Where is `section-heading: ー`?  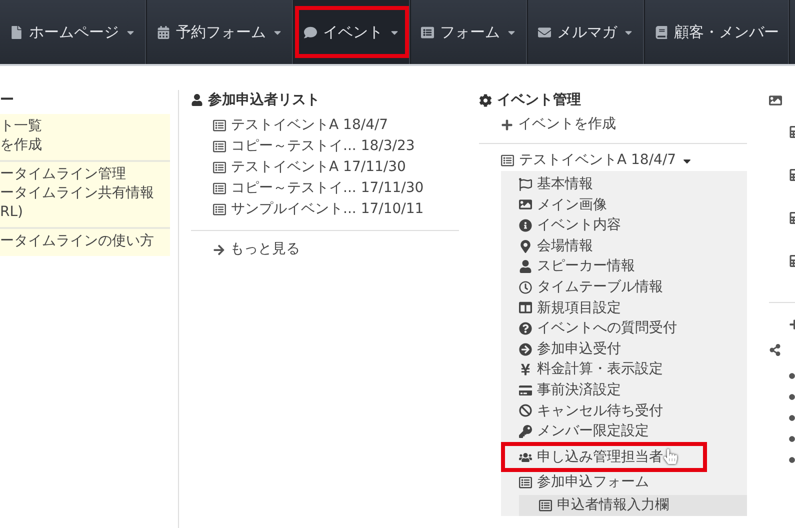
section-heading: ー is located at coordinates (7, 100).